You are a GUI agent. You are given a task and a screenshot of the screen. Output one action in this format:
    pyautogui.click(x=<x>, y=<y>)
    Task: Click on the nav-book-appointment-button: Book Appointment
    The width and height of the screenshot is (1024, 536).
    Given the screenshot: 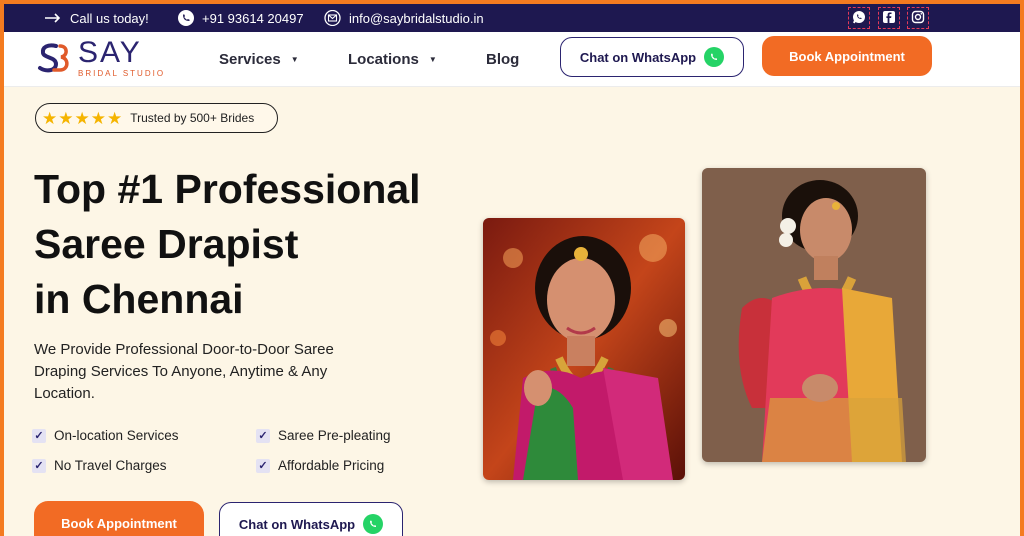 What is the action you would take?
    pyautogui.click(x=847, y=56)
    